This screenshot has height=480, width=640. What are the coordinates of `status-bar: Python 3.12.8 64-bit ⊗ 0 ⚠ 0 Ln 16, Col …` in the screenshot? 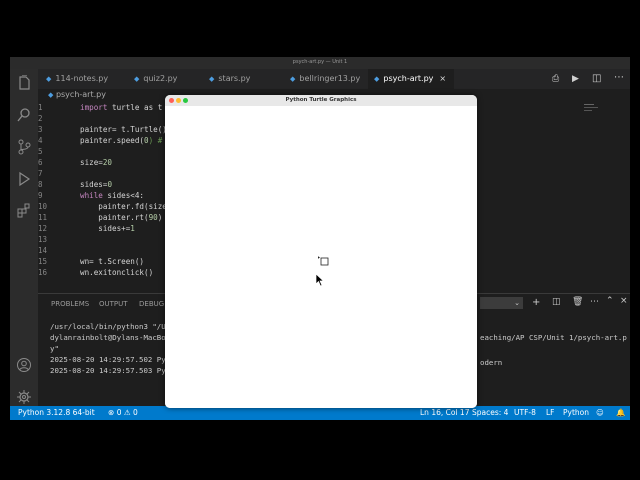 It's located at (320, 413).